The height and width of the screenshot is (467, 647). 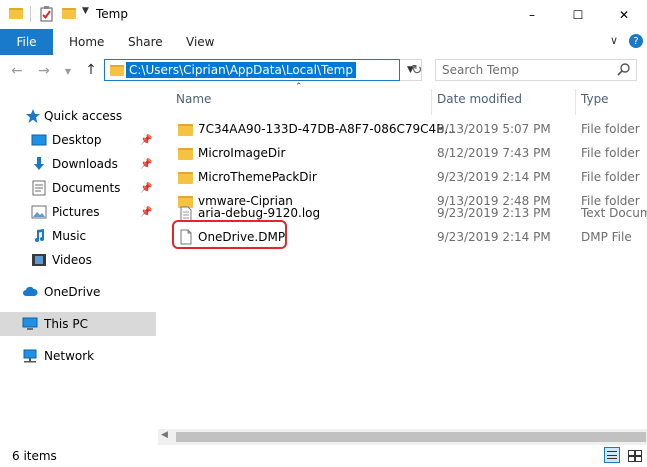 What do you see at coordinates (612, 455) in the screenshot?
I see `details-view-icon` at bounding box center [612, 455].